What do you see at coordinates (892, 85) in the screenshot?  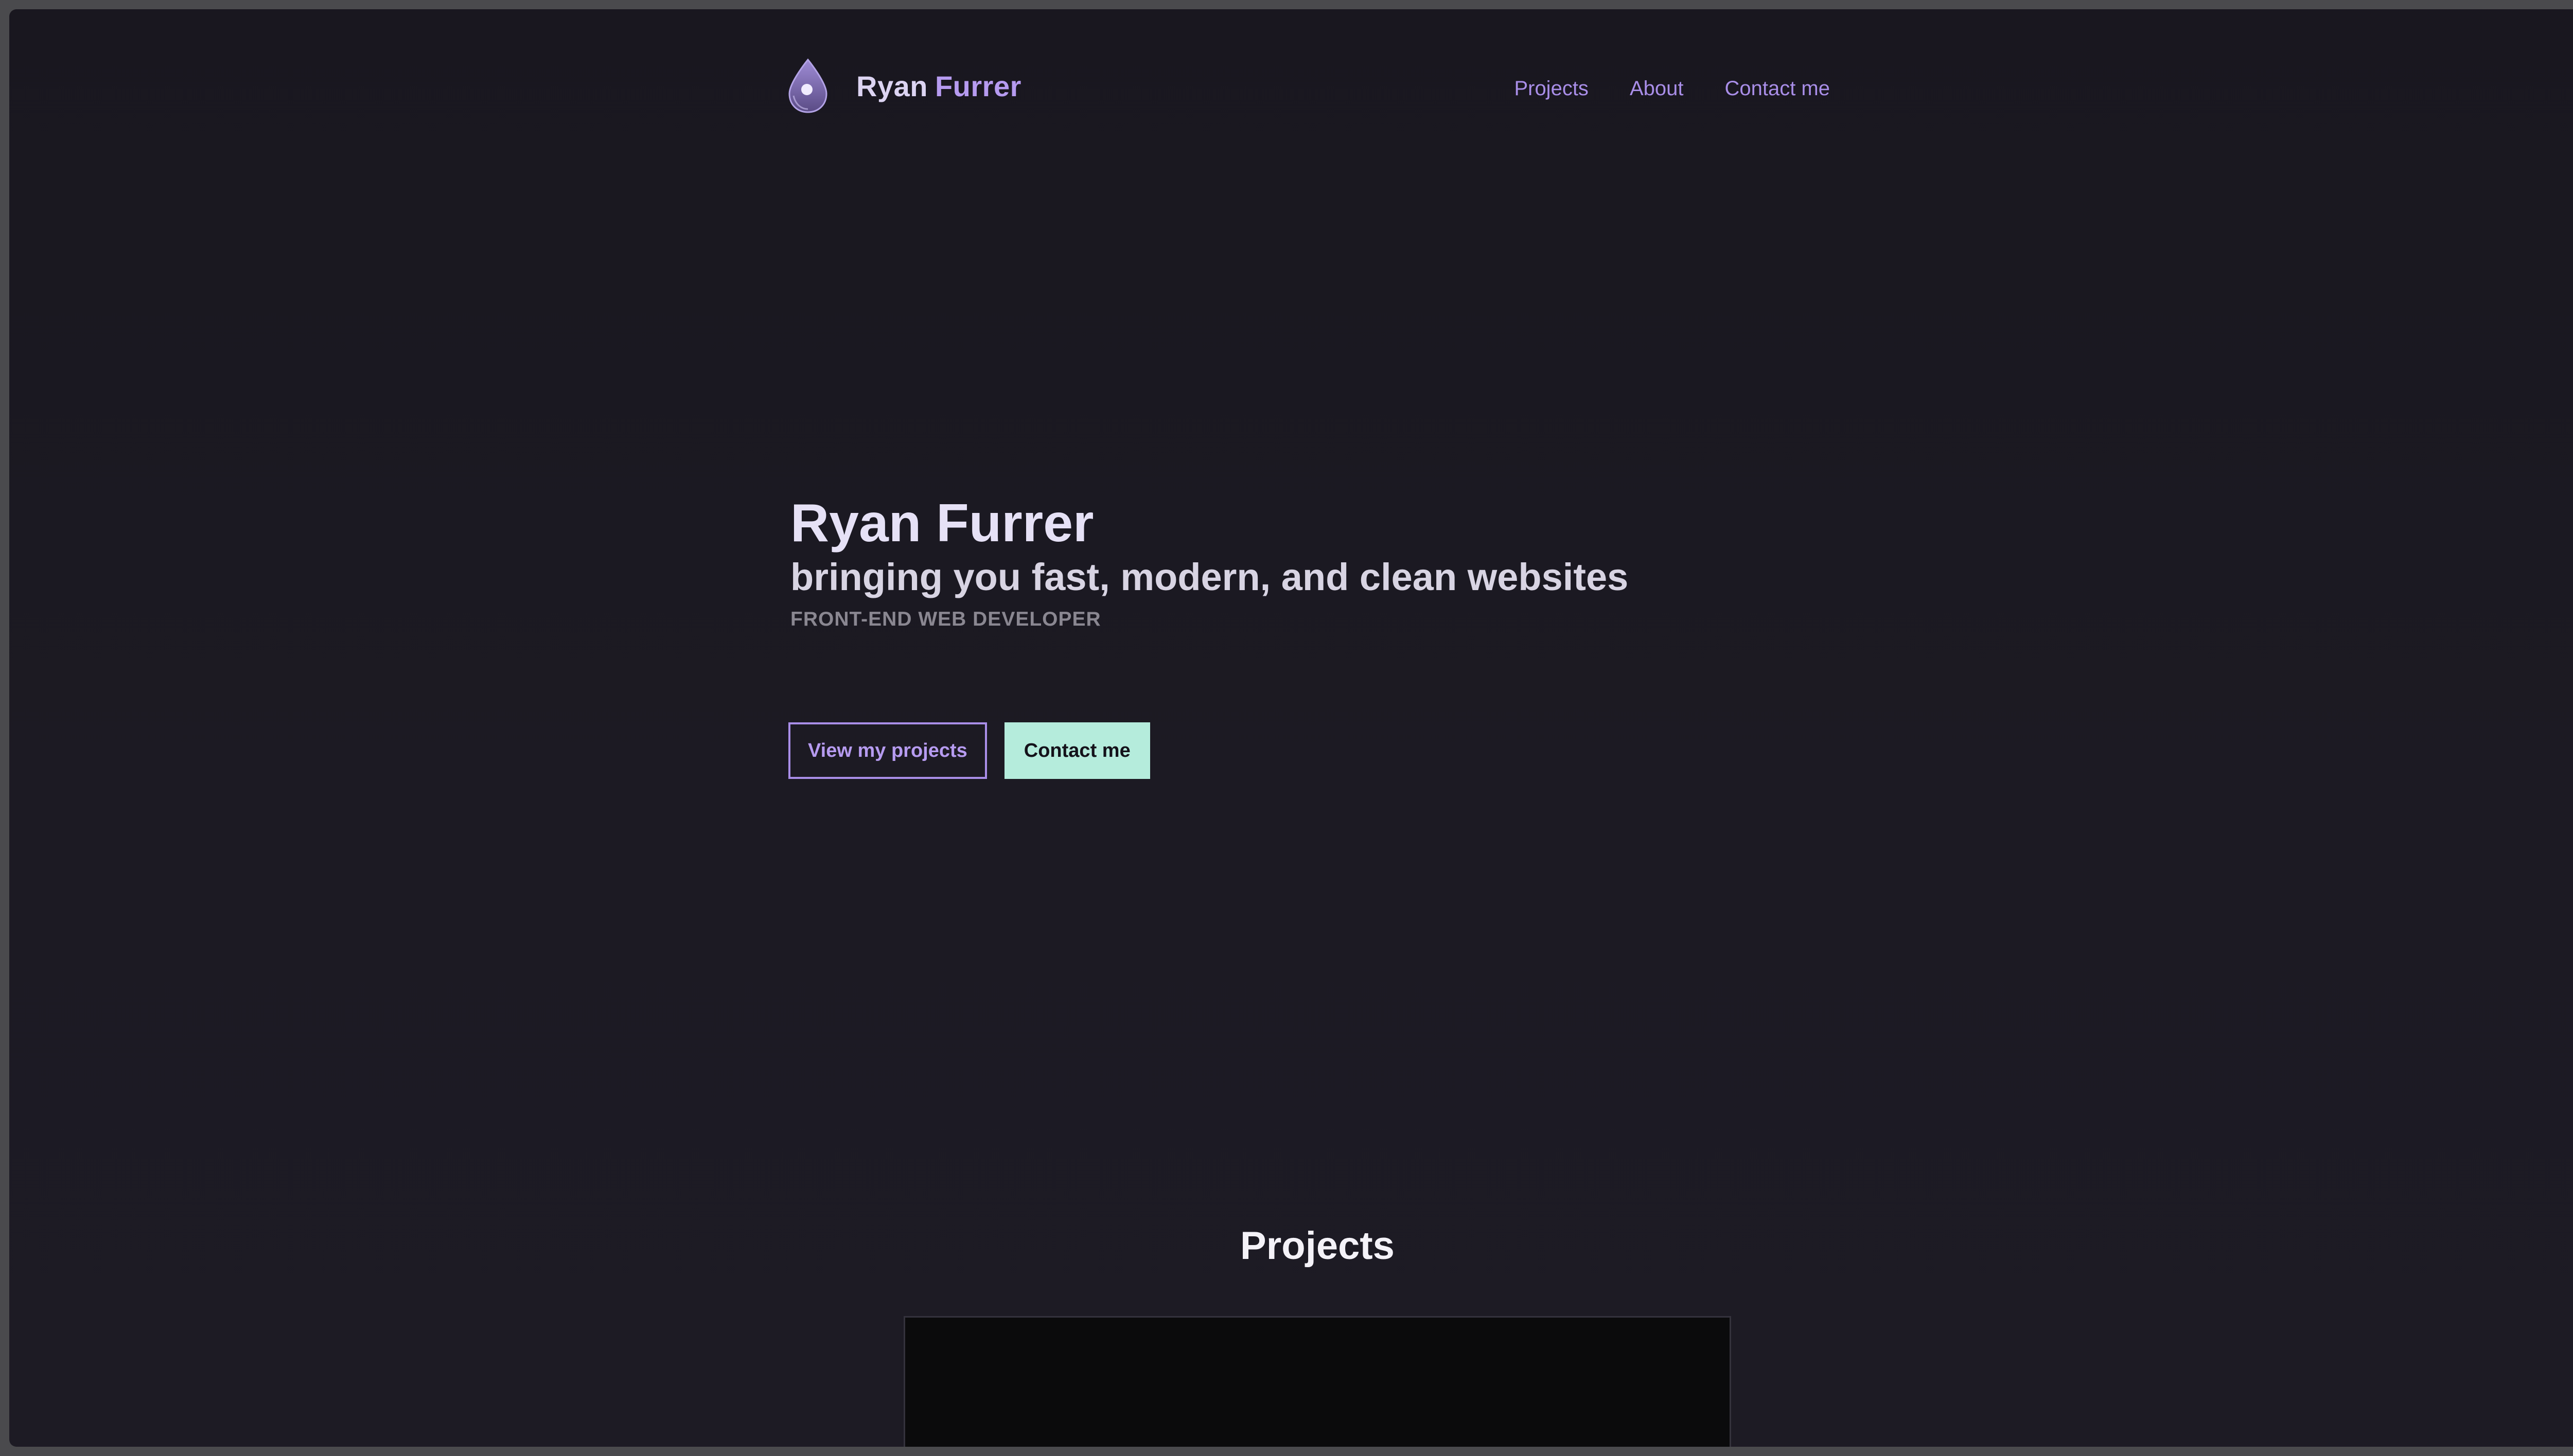 I see `logo-first-name: Ryan` at bounding box center [892, 85].